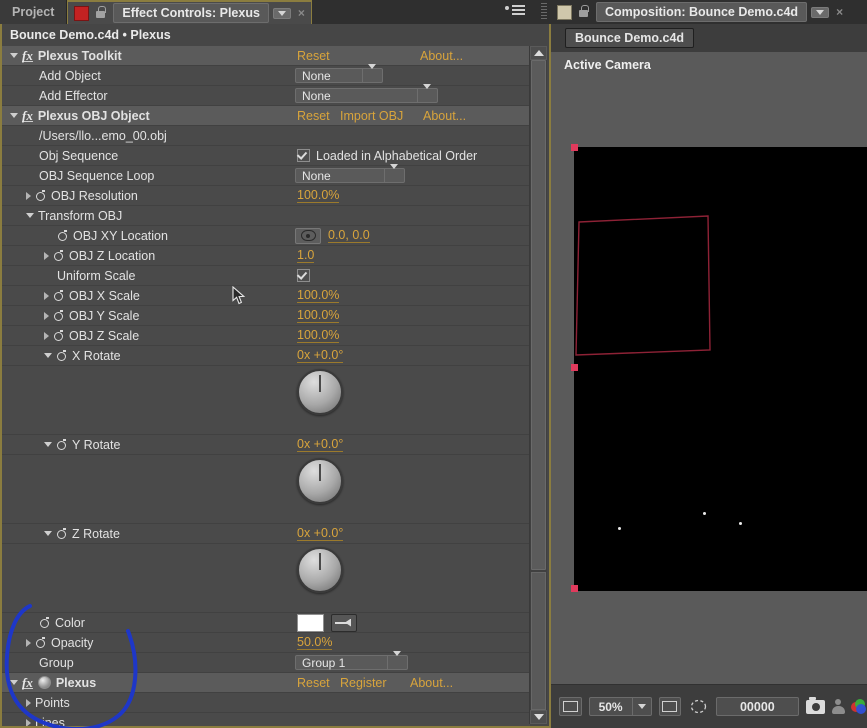 The width and height of the screenshot is (867, 728). What do you see at coordinates (815, 705) in the screenshot?
I see `snapshot-camera-icon` at bounding box center [815, 705].